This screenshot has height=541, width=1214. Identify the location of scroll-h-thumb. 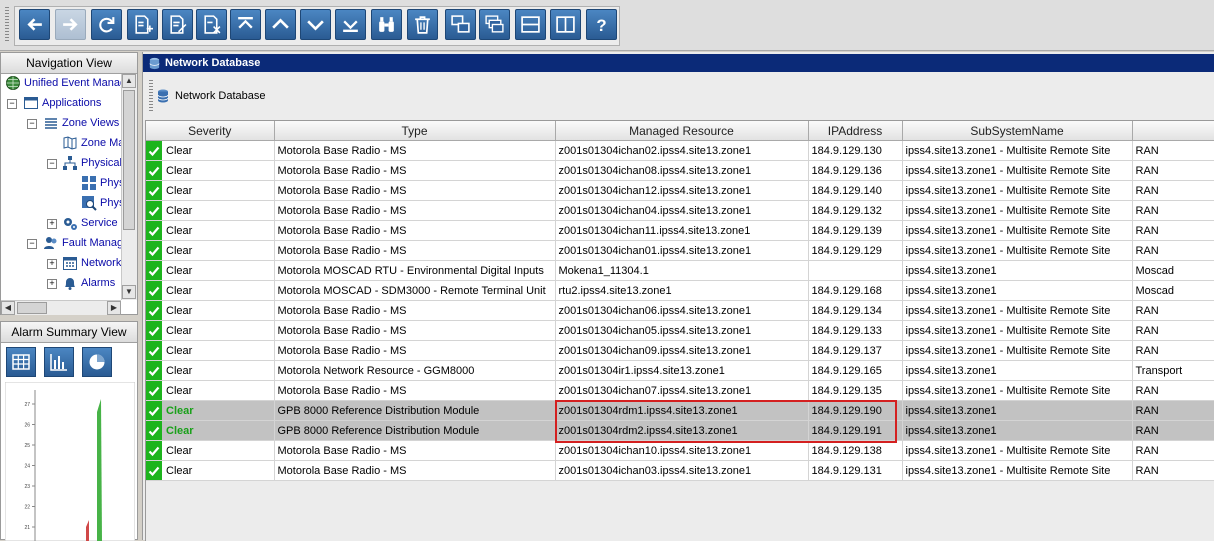
(32, 308).